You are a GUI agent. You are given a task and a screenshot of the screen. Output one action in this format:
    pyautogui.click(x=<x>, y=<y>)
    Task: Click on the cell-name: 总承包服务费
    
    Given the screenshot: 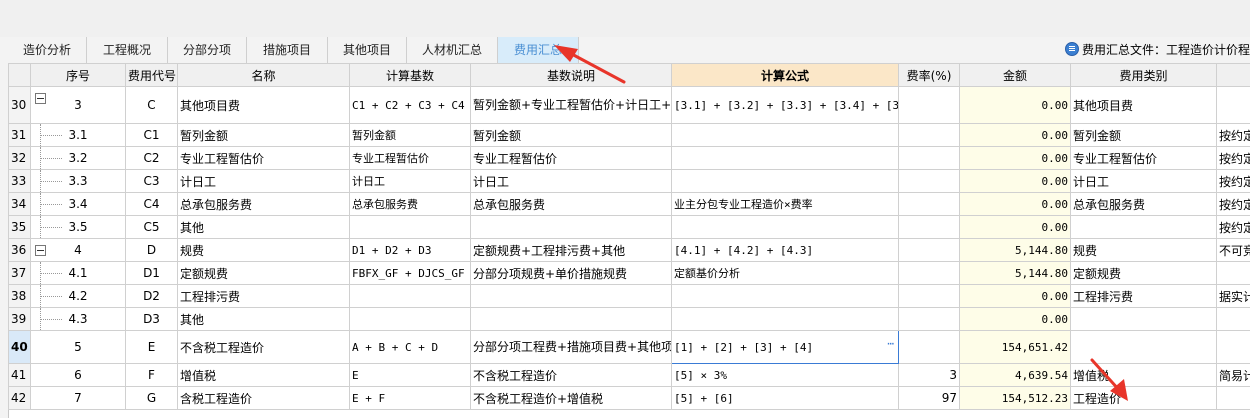 What is the action you would take?
    pyautogui.click(x=263, y=204)
    